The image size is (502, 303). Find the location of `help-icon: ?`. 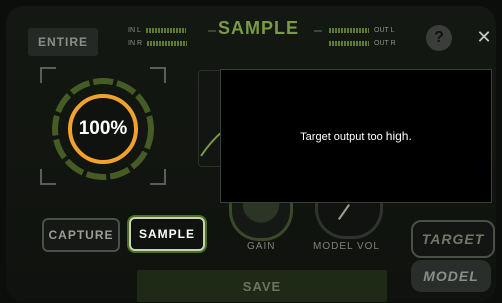

help-icon: ? is located at coordinates (439, 37).